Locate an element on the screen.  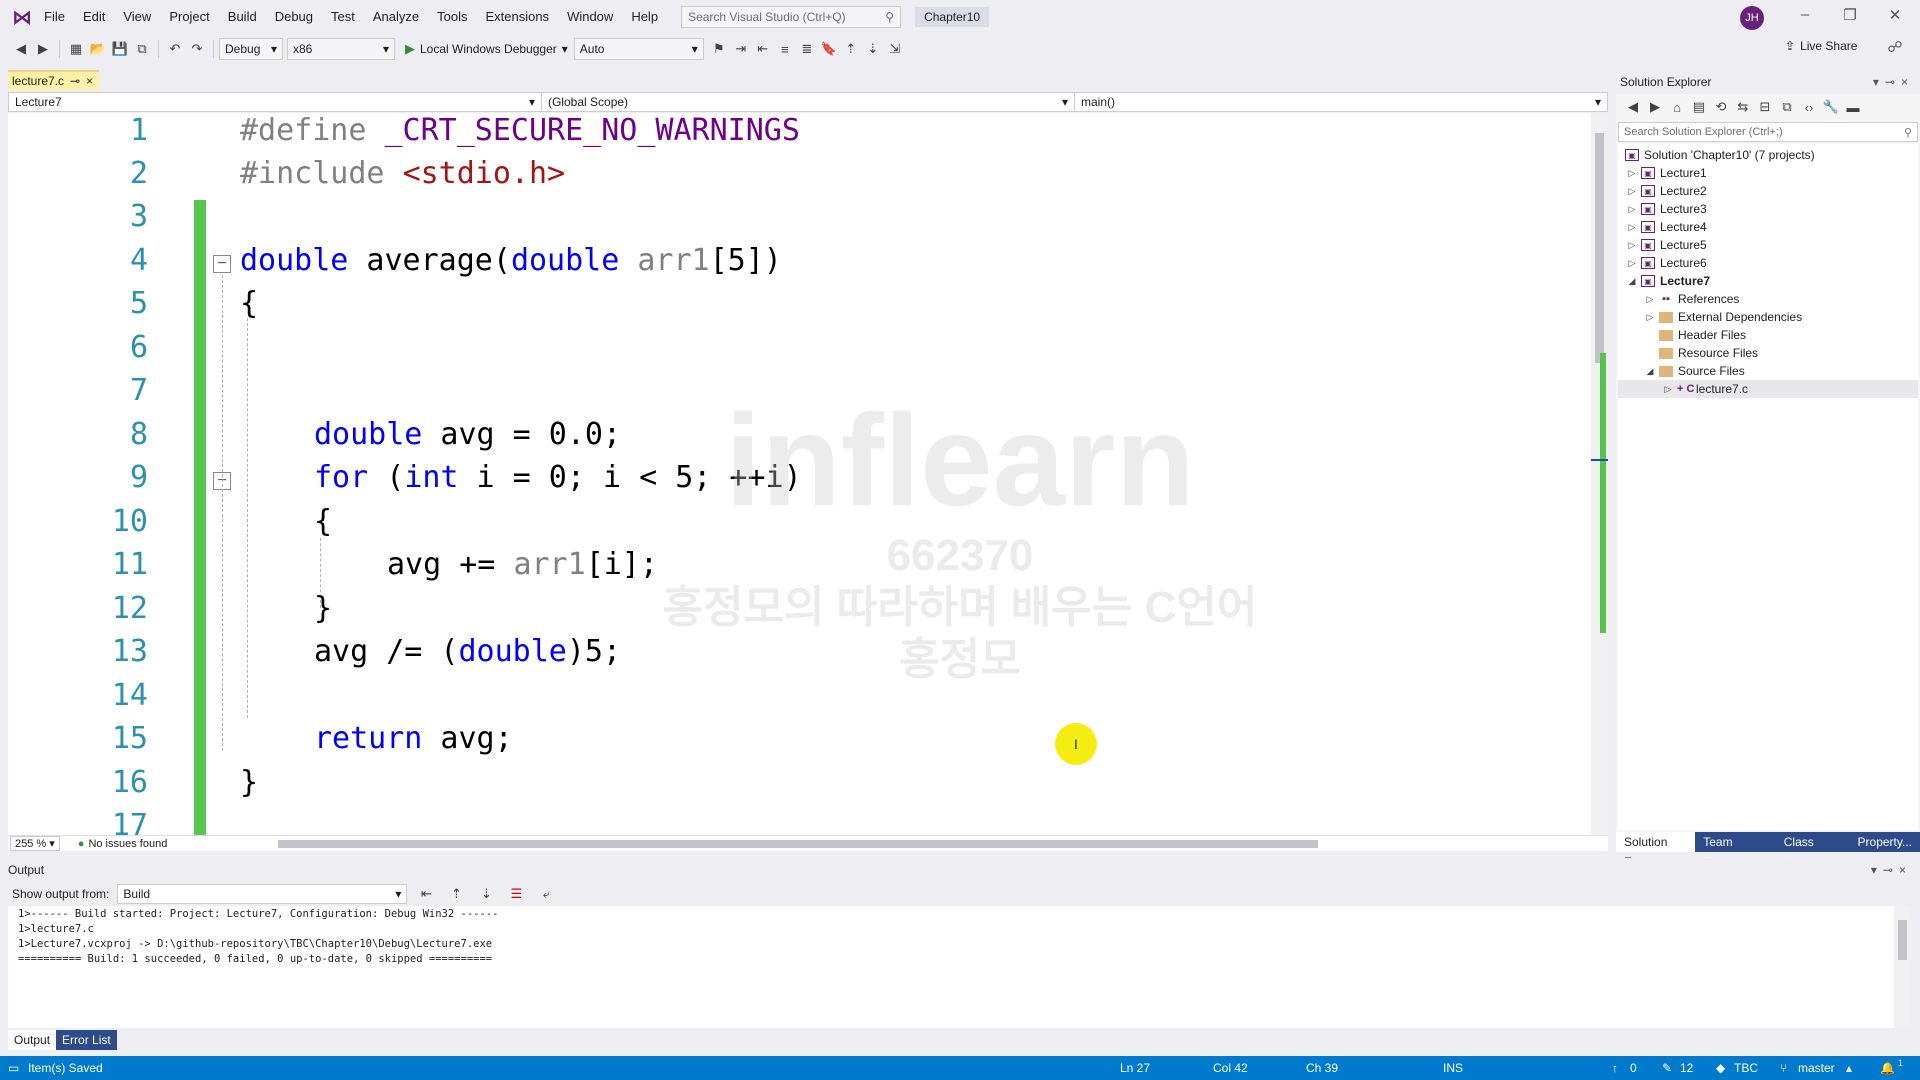
zoom-select: 255 % ▾ is located at coordinates (35, 843).